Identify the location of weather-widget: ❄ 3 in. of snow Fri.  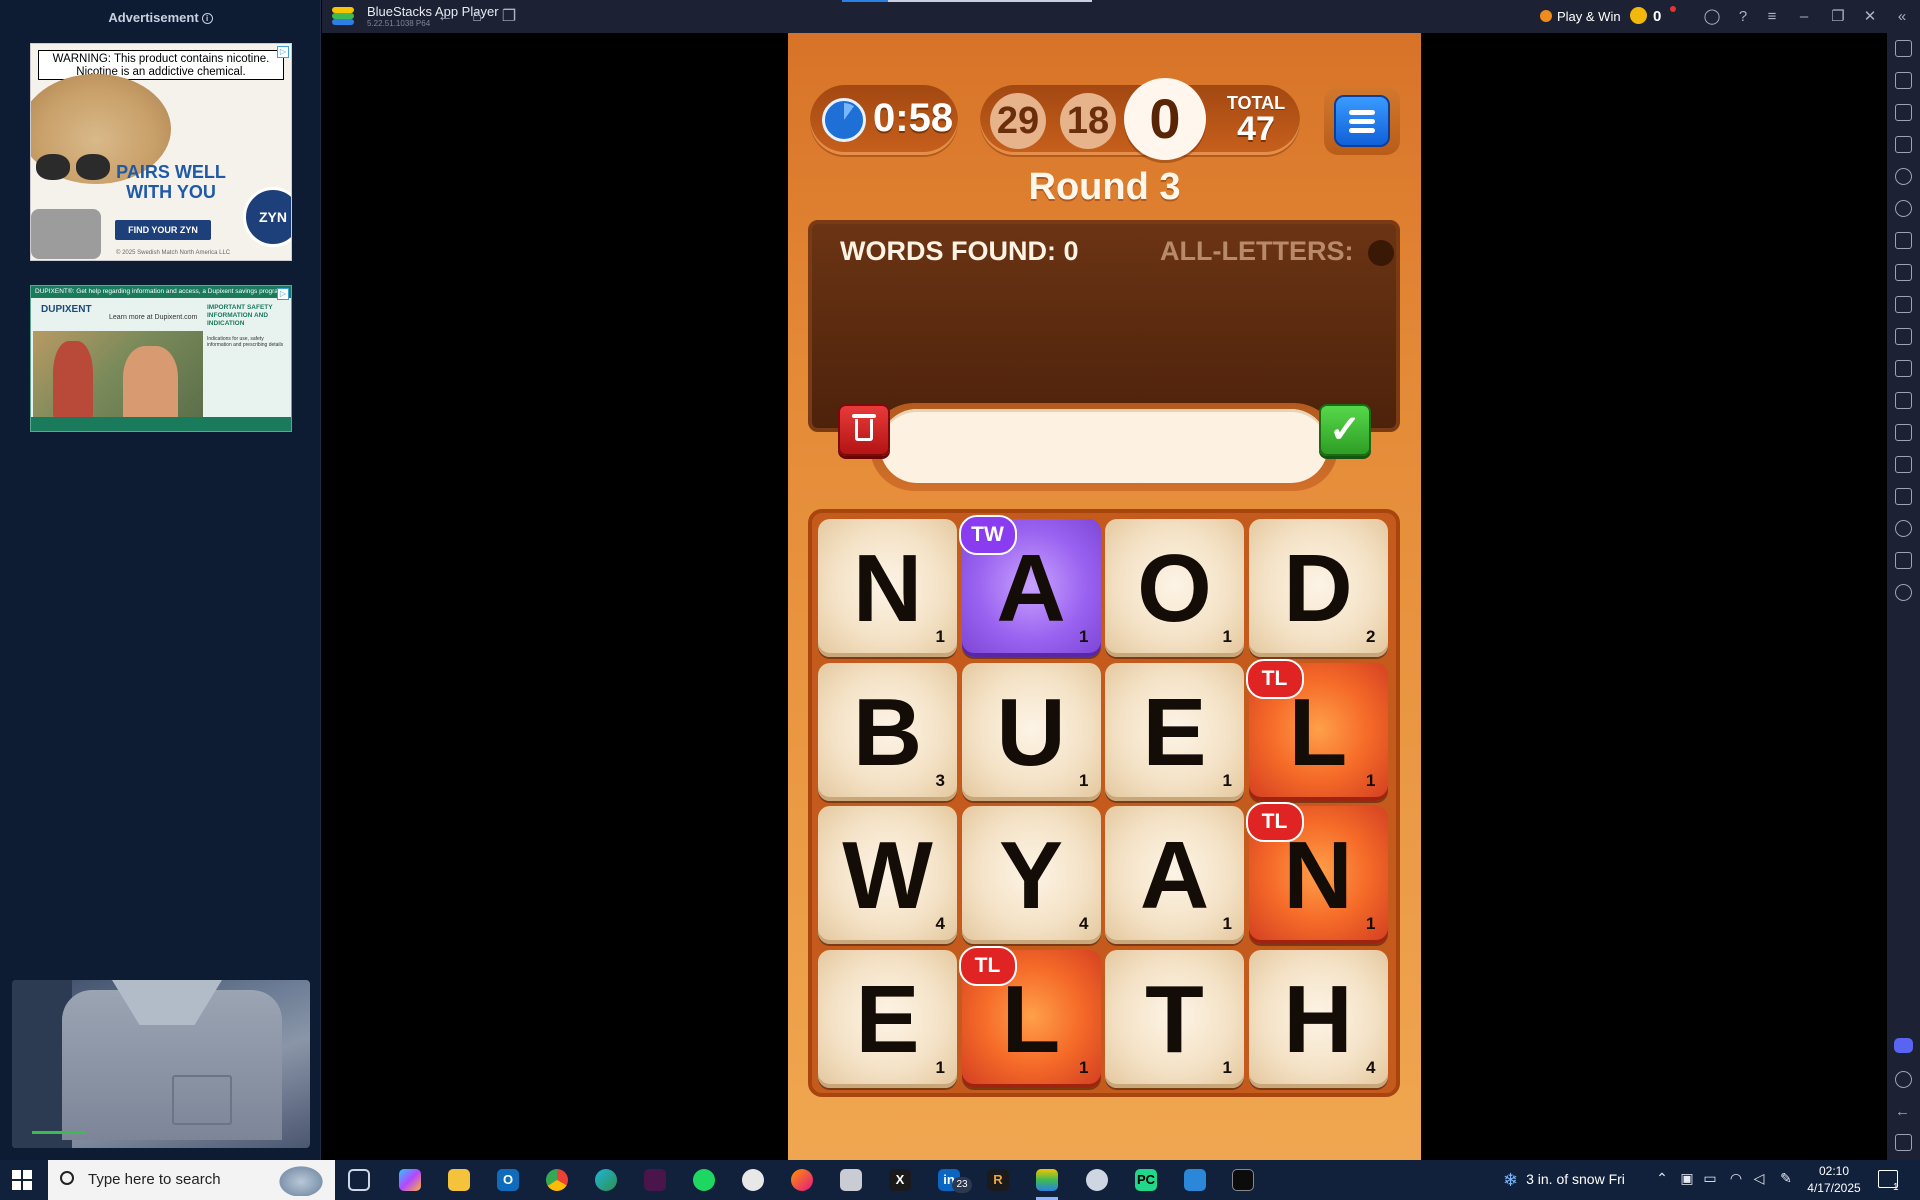
(1564, 1180).